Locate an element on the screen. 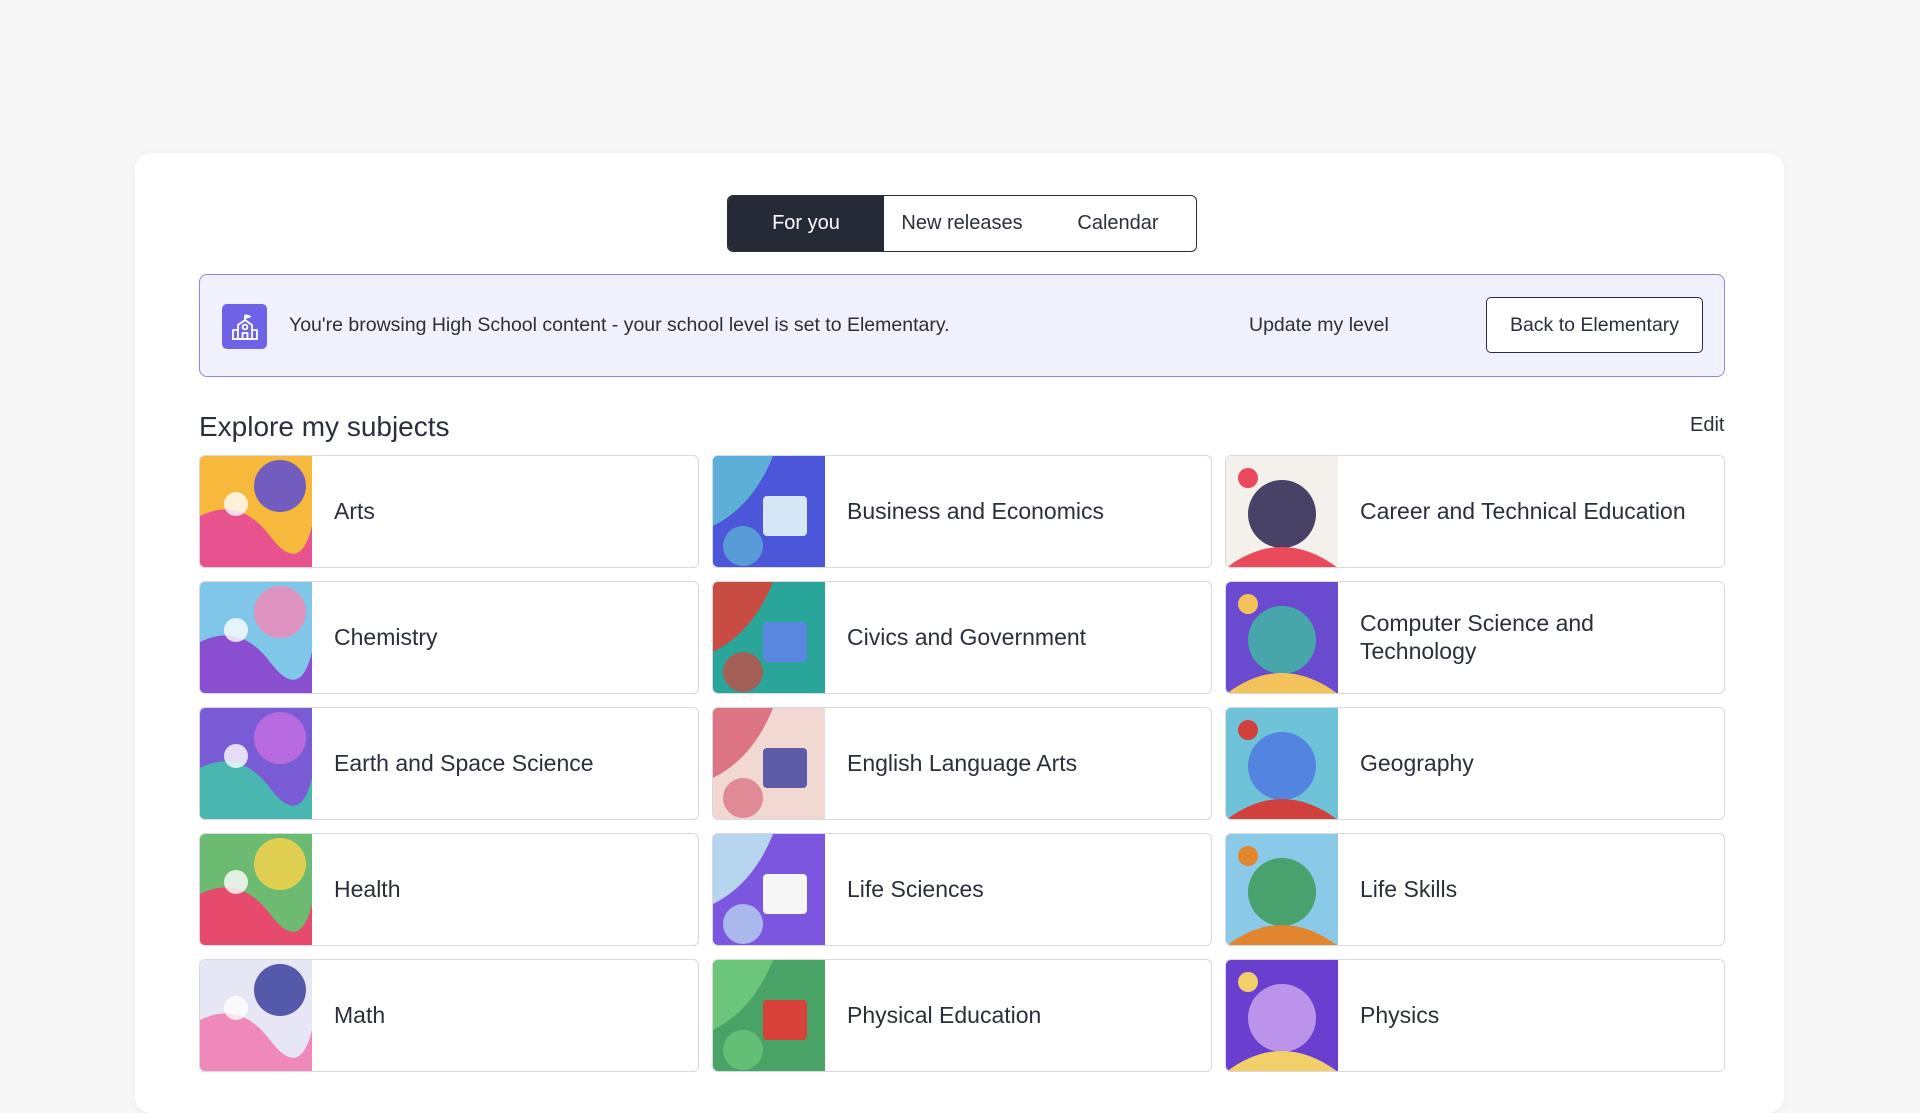  subject-label: Earth and Space Science is located at coordinates (464, 762).